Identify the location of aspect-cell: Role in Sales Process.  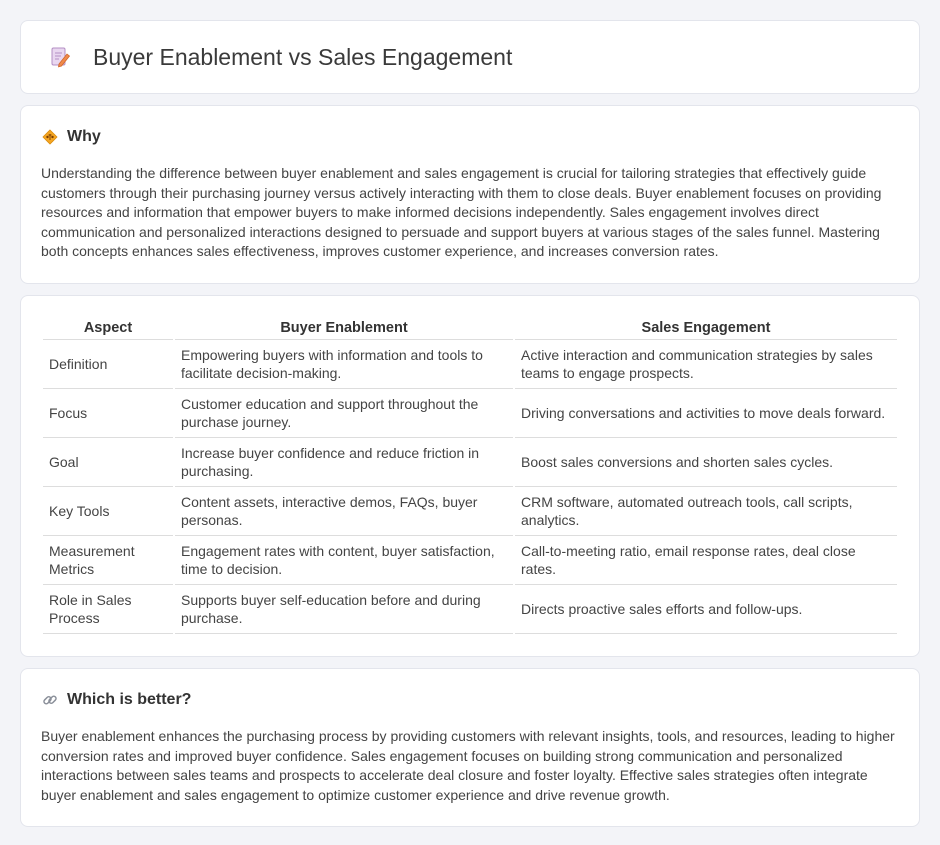
(108, 609).